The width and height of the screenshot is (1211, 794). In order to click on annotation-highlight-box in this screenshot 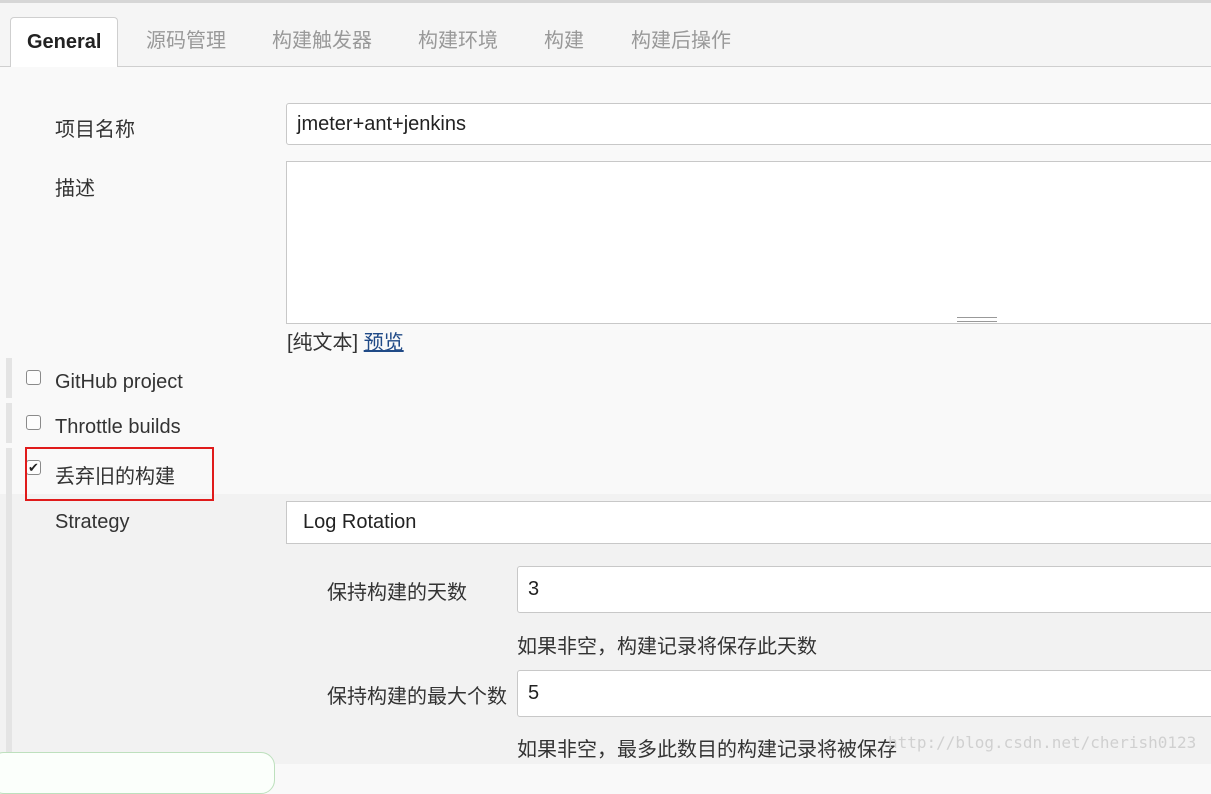, I will do `click(119, 474)`.